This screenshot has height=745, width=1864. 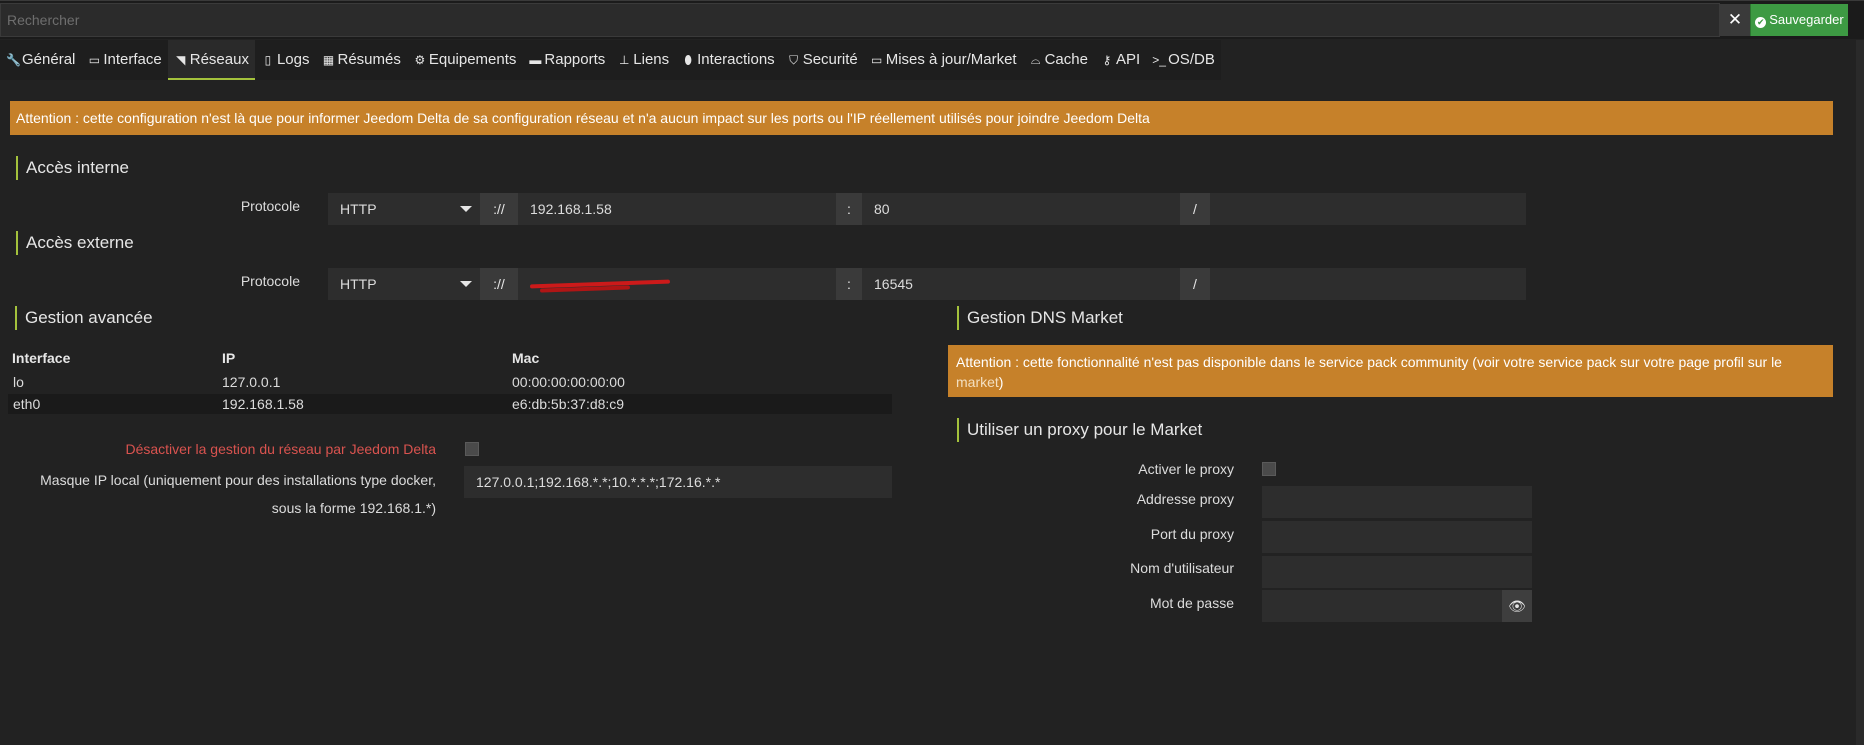 What do you see at coordinates (1182, 568) in the screenshot?
I see `proxy-user-label: Nom d'utilisateur` at bounding box center [1182, 568].